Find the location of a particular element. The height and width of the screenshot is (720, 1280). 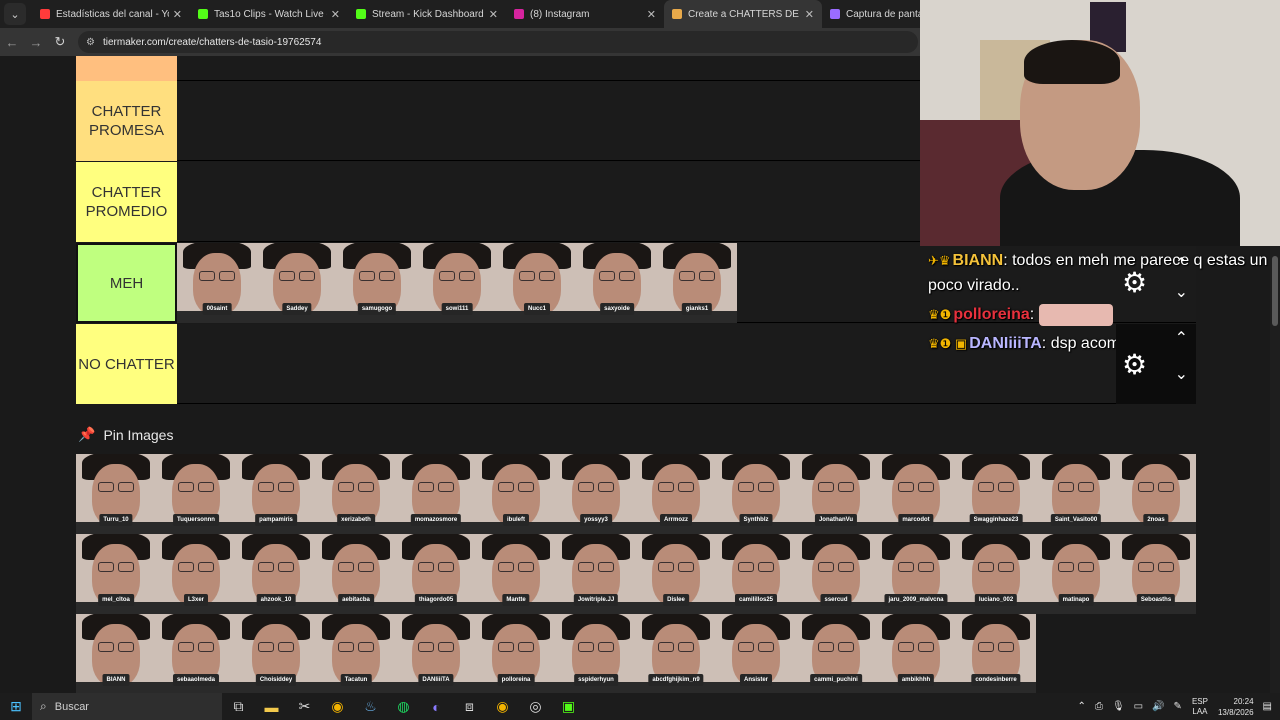

tier-label: CHATTER PROMEDIO is located at coordinates (126, 202).